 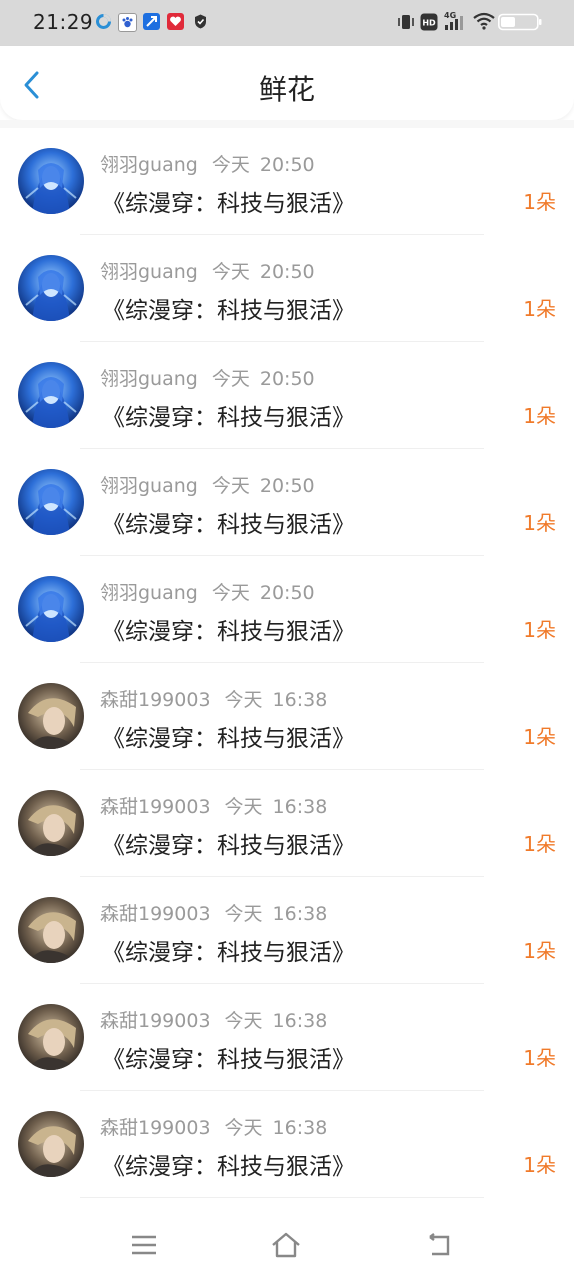 I want to click on battery-icon, so click(x=520, y=24).